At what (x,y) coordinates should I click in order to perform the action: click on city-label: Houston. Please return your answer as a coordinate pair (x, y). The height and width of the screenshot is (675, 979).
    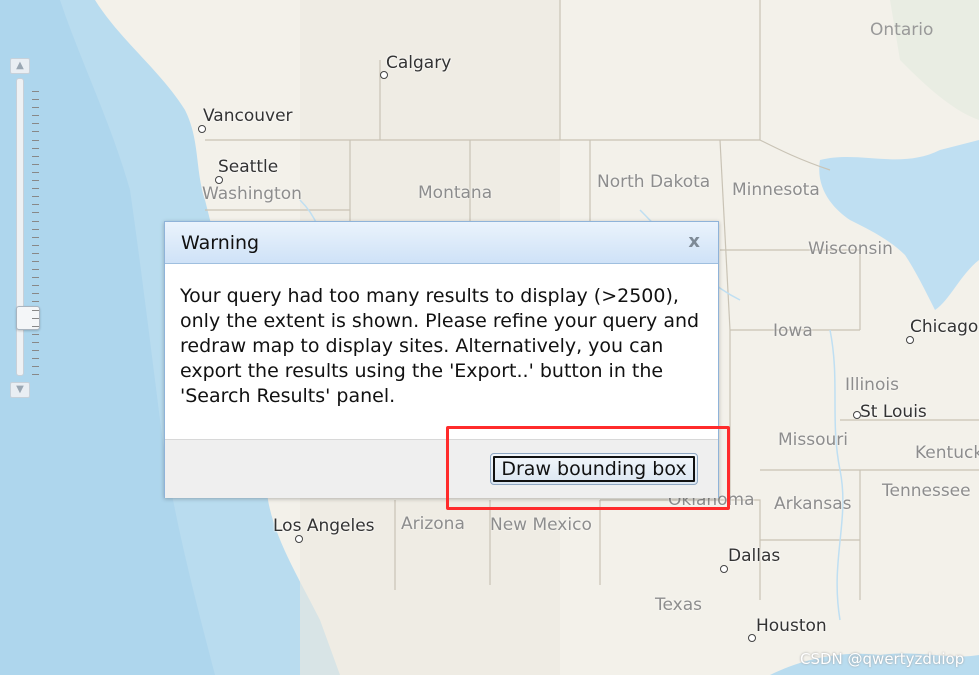
    Looking at the image, I should click on (791, 626).